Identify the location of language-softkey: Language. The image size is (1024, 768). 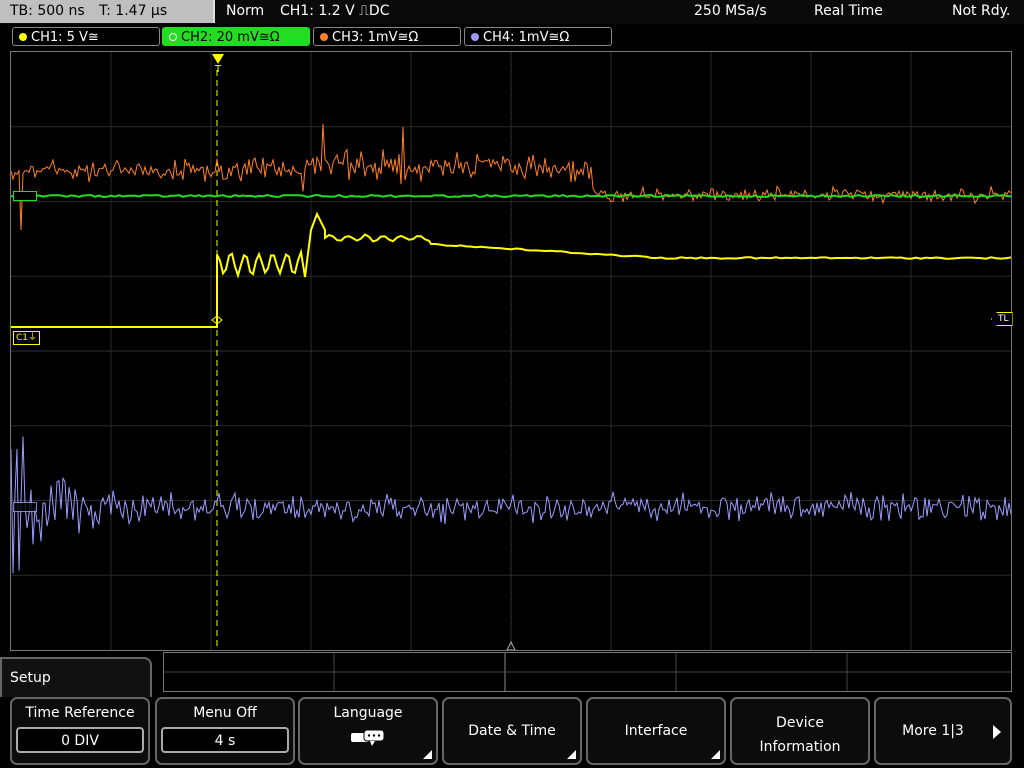
(368, 731).